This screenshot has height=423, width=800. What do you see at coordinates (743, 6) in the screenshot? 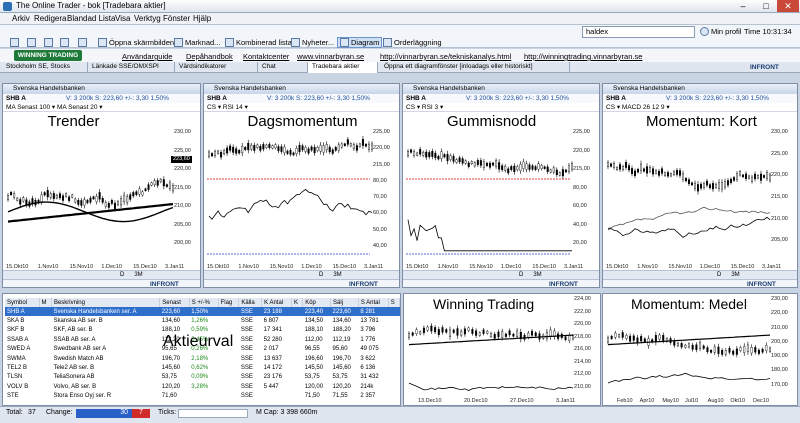
I see `minimize-button: –` at bounding box center [743, 6].